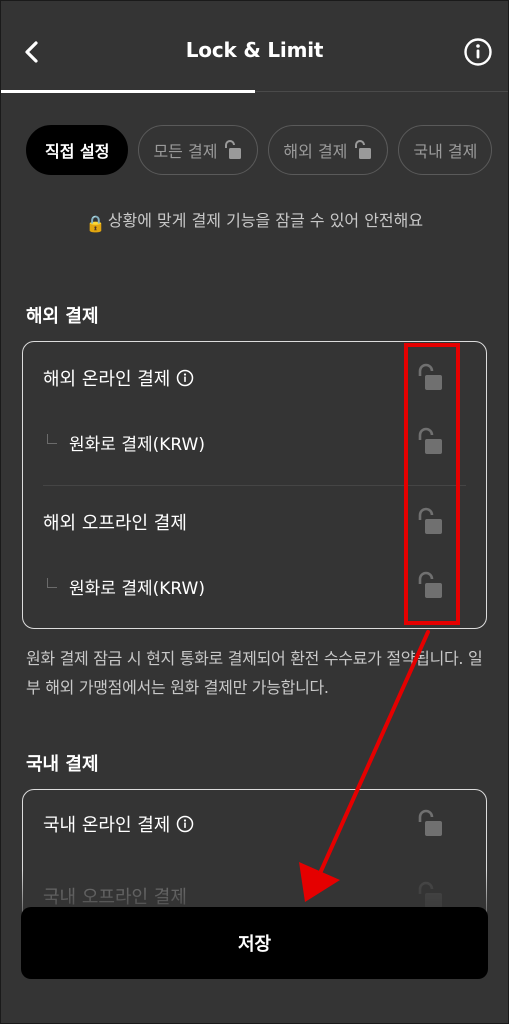 The width and height of the screenshot is (509, 1024). I want to click on row-label: 해외 오프라인 결제, so click(115, 522).